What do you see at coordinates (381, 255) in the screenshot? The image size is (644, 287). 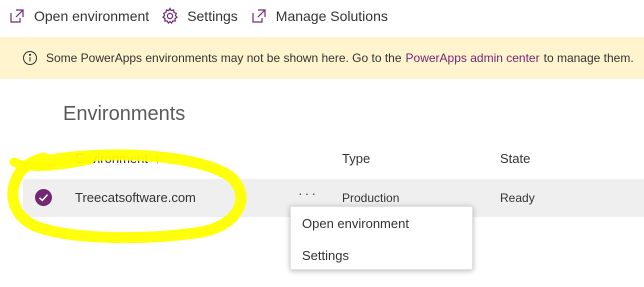 I see `menu-item-settings: Settings` at bounding box center [381, 255].